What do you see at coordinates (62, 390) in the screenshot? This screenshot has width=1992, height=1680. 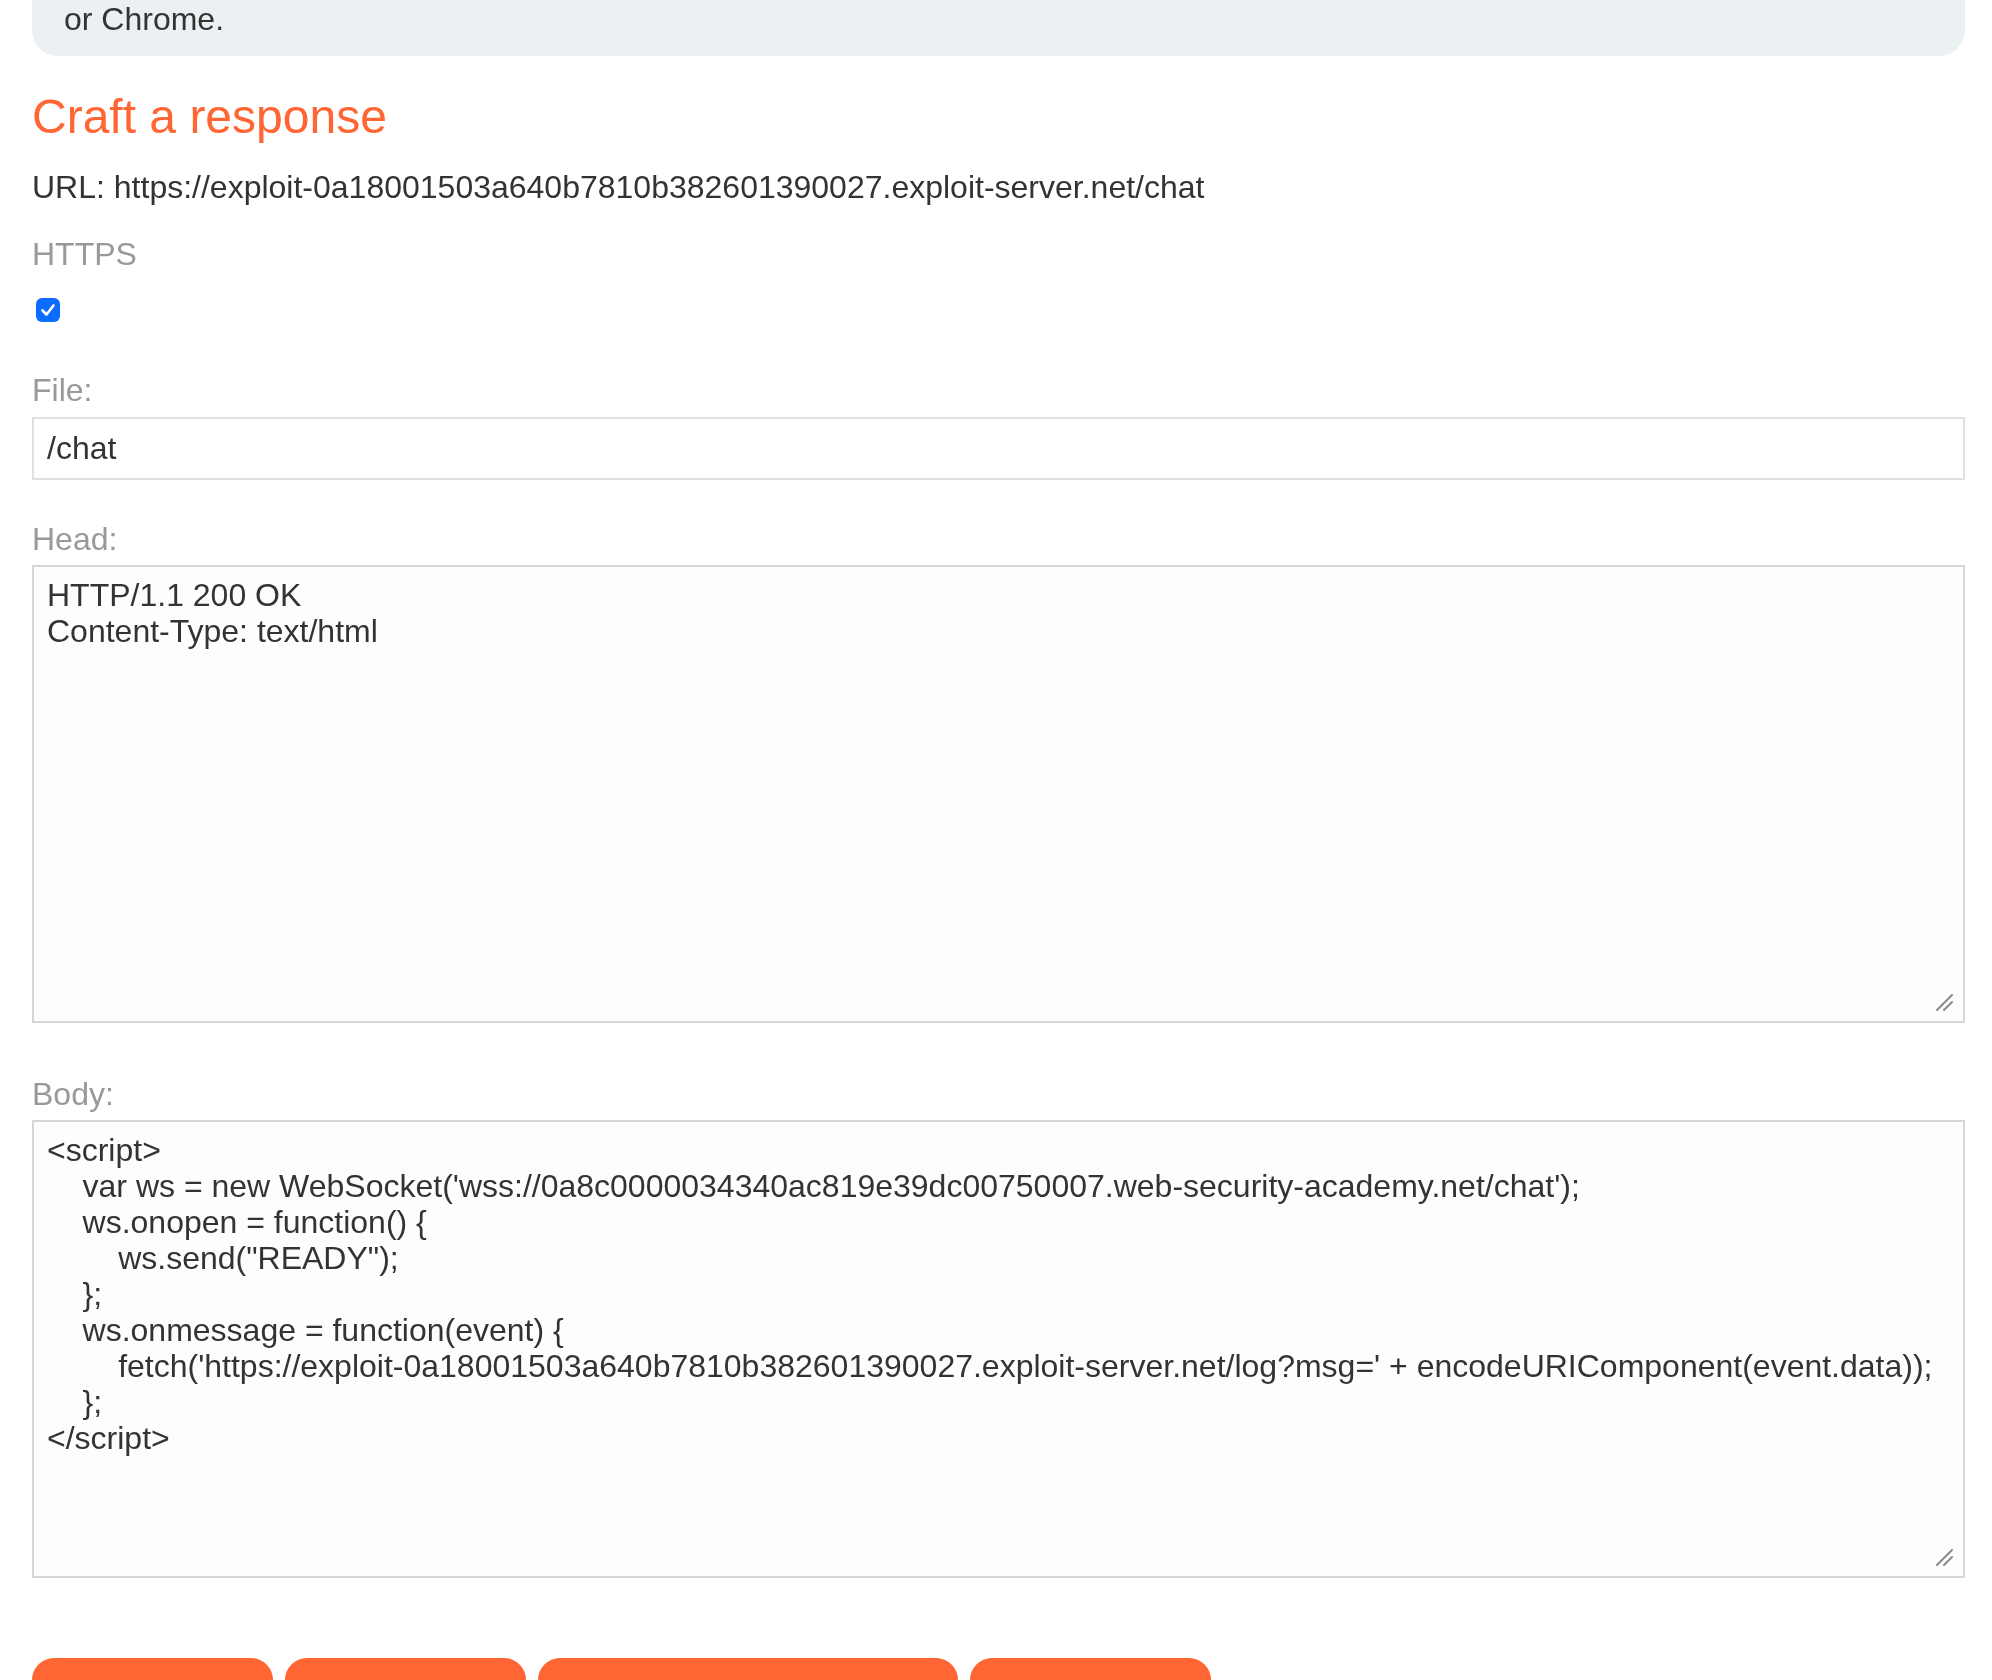 I see `field-label: File:` at bounding box center [62, 390].